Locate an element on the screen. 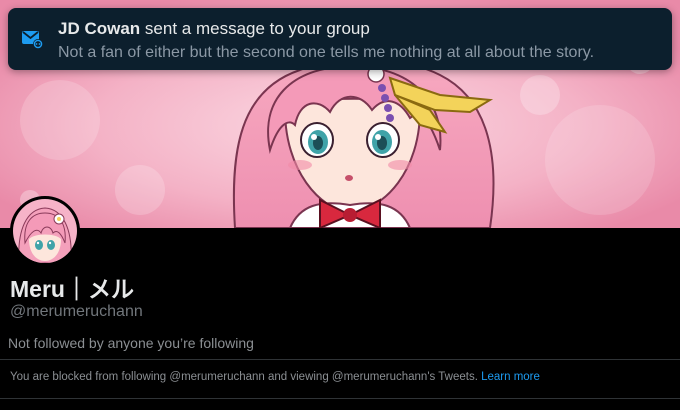  notification-title: JD Cowan sent a message to your group is located at coordinates (214, 29).